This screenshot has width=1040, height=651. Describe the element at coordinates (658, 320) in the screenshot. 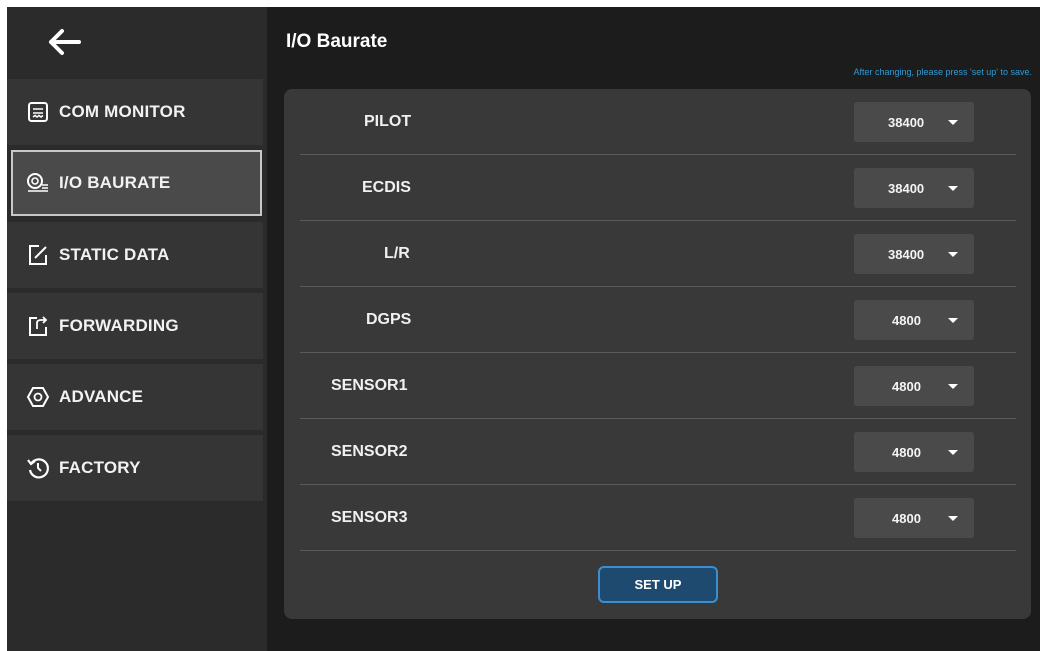

I see `port-row-dgps: DGPS 4800` at that location.